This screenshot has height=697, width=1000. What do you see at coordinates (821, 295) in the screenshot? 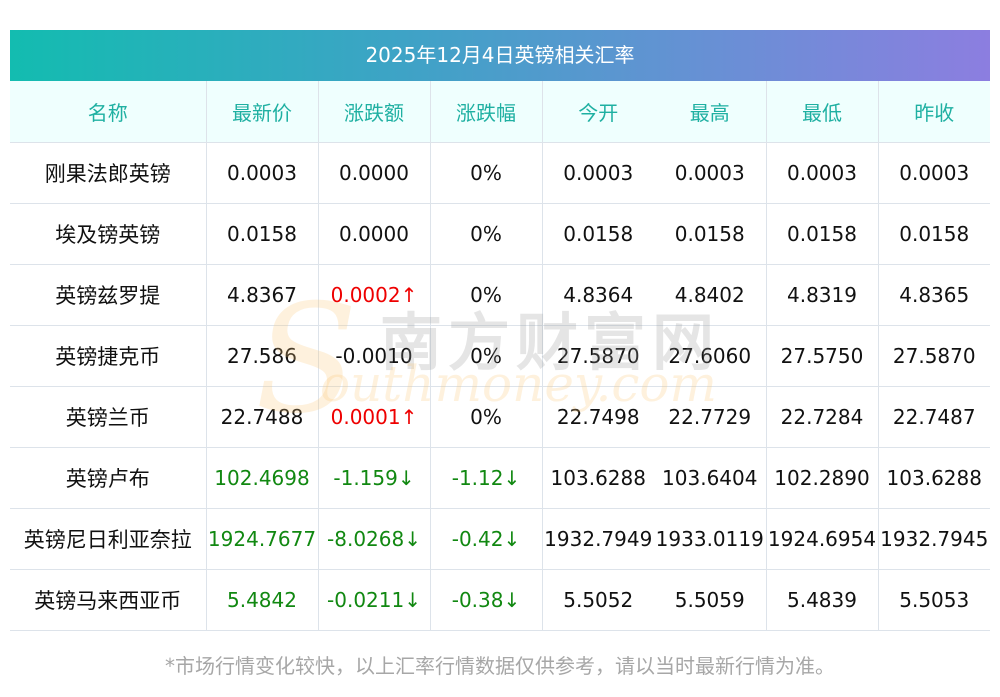
I see `cell-low: 4.8319` at bounding box center [821, 295].